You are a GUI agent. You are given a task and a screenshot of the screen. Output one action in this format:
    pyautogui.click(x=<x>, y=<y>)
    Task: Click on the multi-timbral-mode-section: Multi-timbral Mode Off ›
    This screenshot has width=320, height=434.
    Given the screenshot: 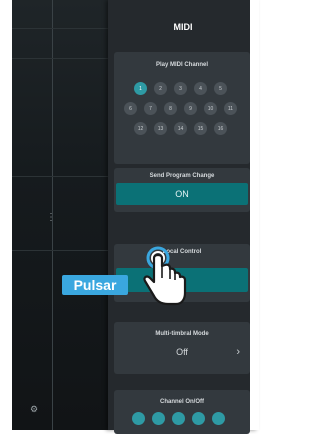 What is the action you would take?
    pyautogui.click(x=182, y=348)
    